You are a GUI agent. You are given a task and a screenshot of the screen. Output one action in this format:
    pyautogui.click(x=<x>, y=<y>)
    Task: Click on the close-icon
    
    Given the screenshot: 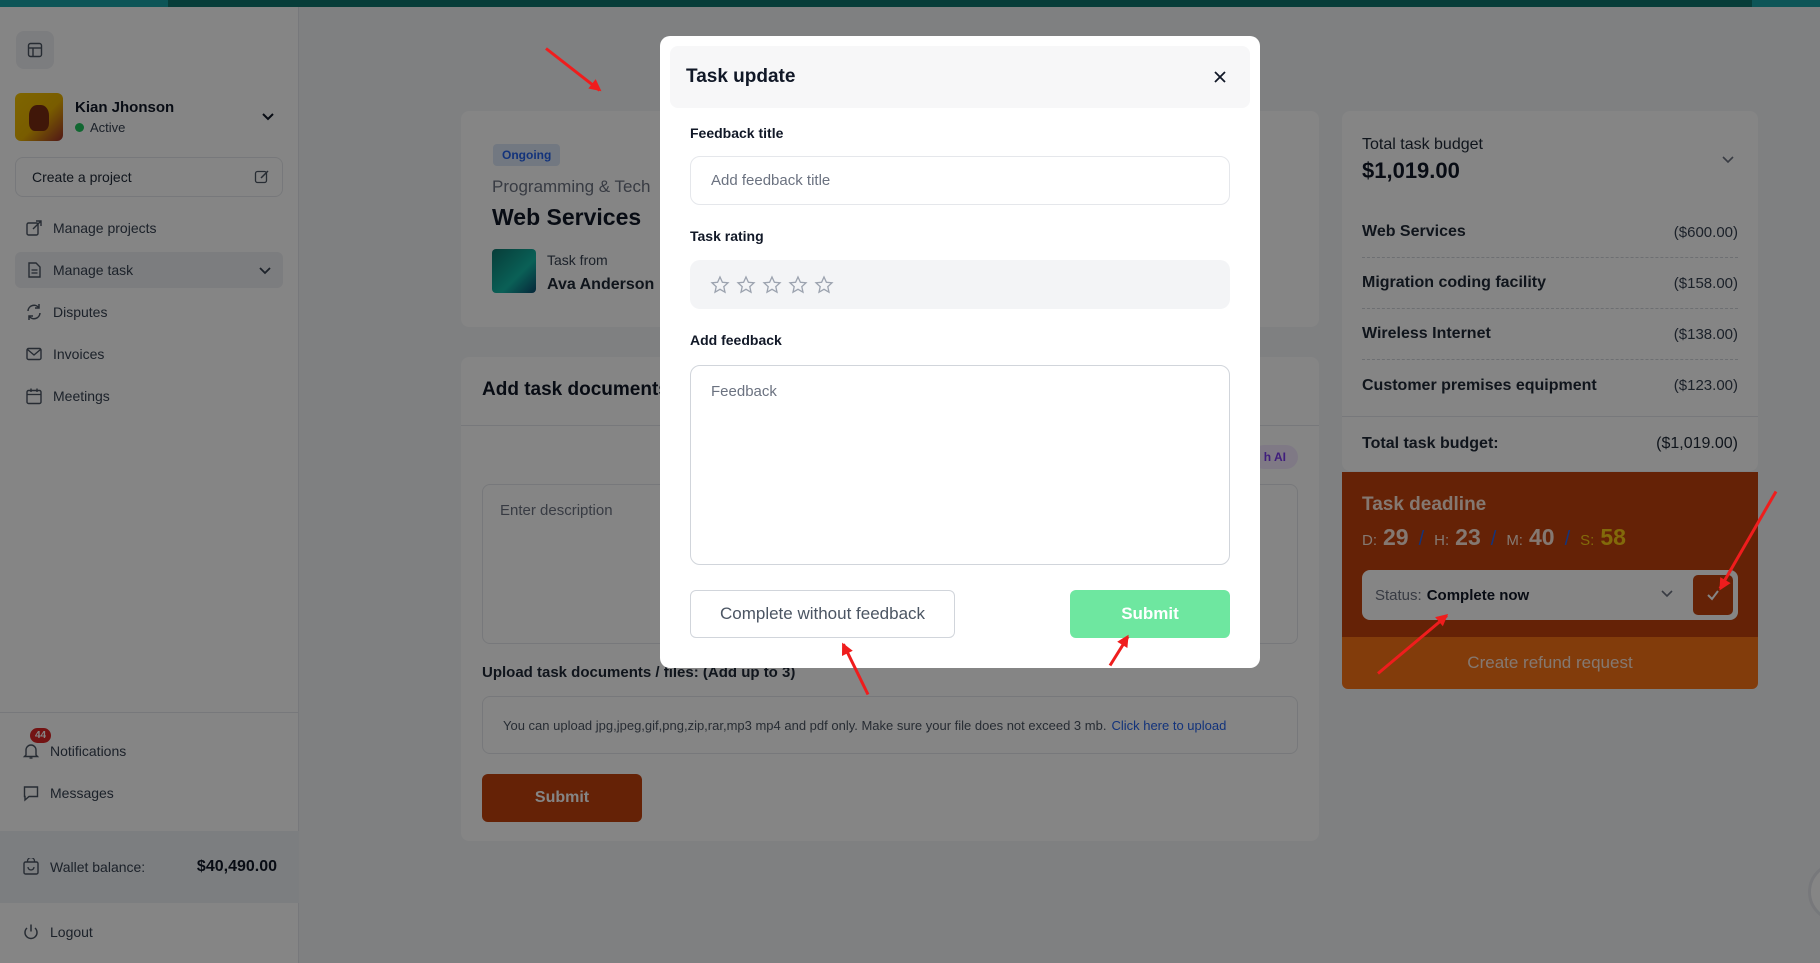 What is the action you would take?
    pyautogui.click(x=1220, y=77)
    